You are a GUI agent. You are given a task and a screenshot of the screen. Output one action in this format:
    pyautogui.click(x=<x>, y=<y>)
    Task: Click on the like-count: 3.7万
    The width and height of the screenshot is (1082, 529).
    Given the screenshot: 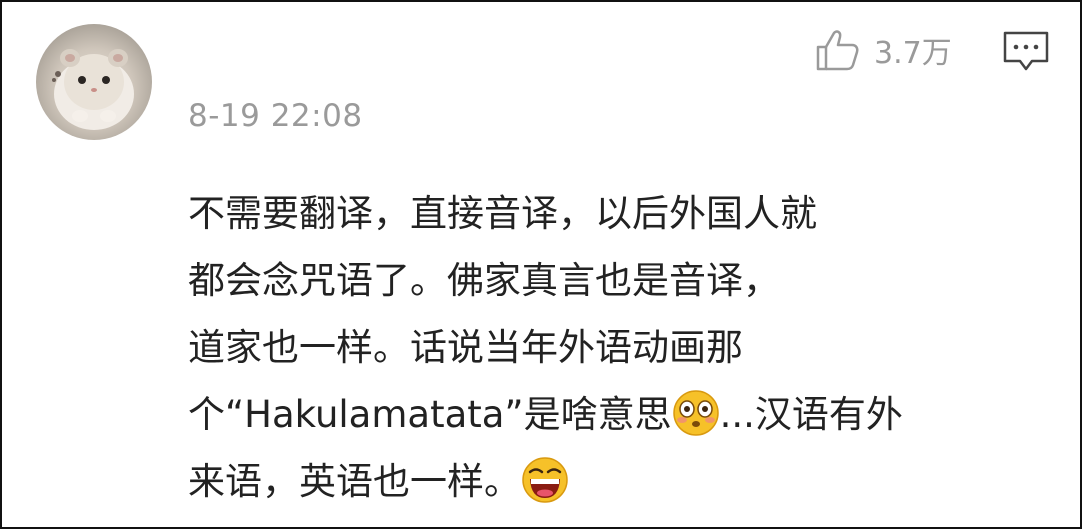 What is the action you would take?
    pyautogui.click(x=913, y=53)
    